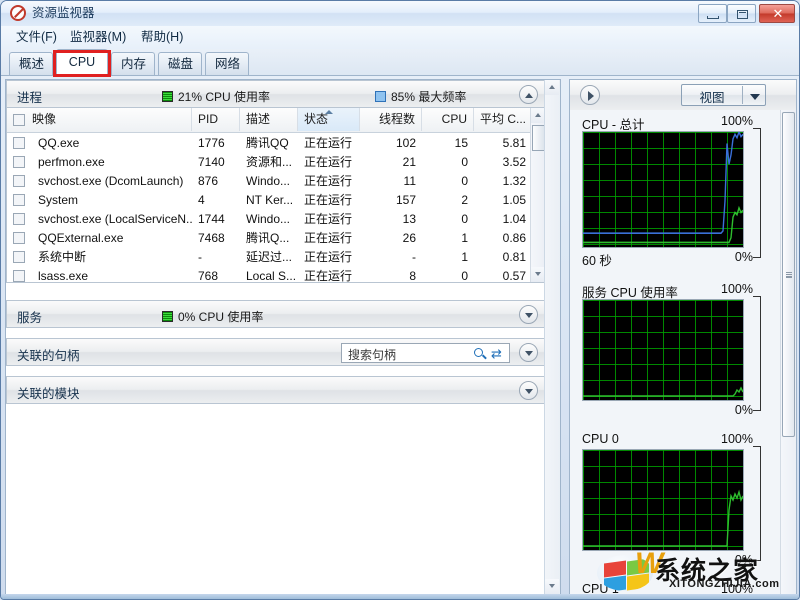 The image size is (800, 600). What do you see at coordinates (276, 143) in the screenshot?
I see `table-row: QQ.exe 1776 腾讯QQ 正在运行 102 15 5.81` at bounding box center [276, 143].